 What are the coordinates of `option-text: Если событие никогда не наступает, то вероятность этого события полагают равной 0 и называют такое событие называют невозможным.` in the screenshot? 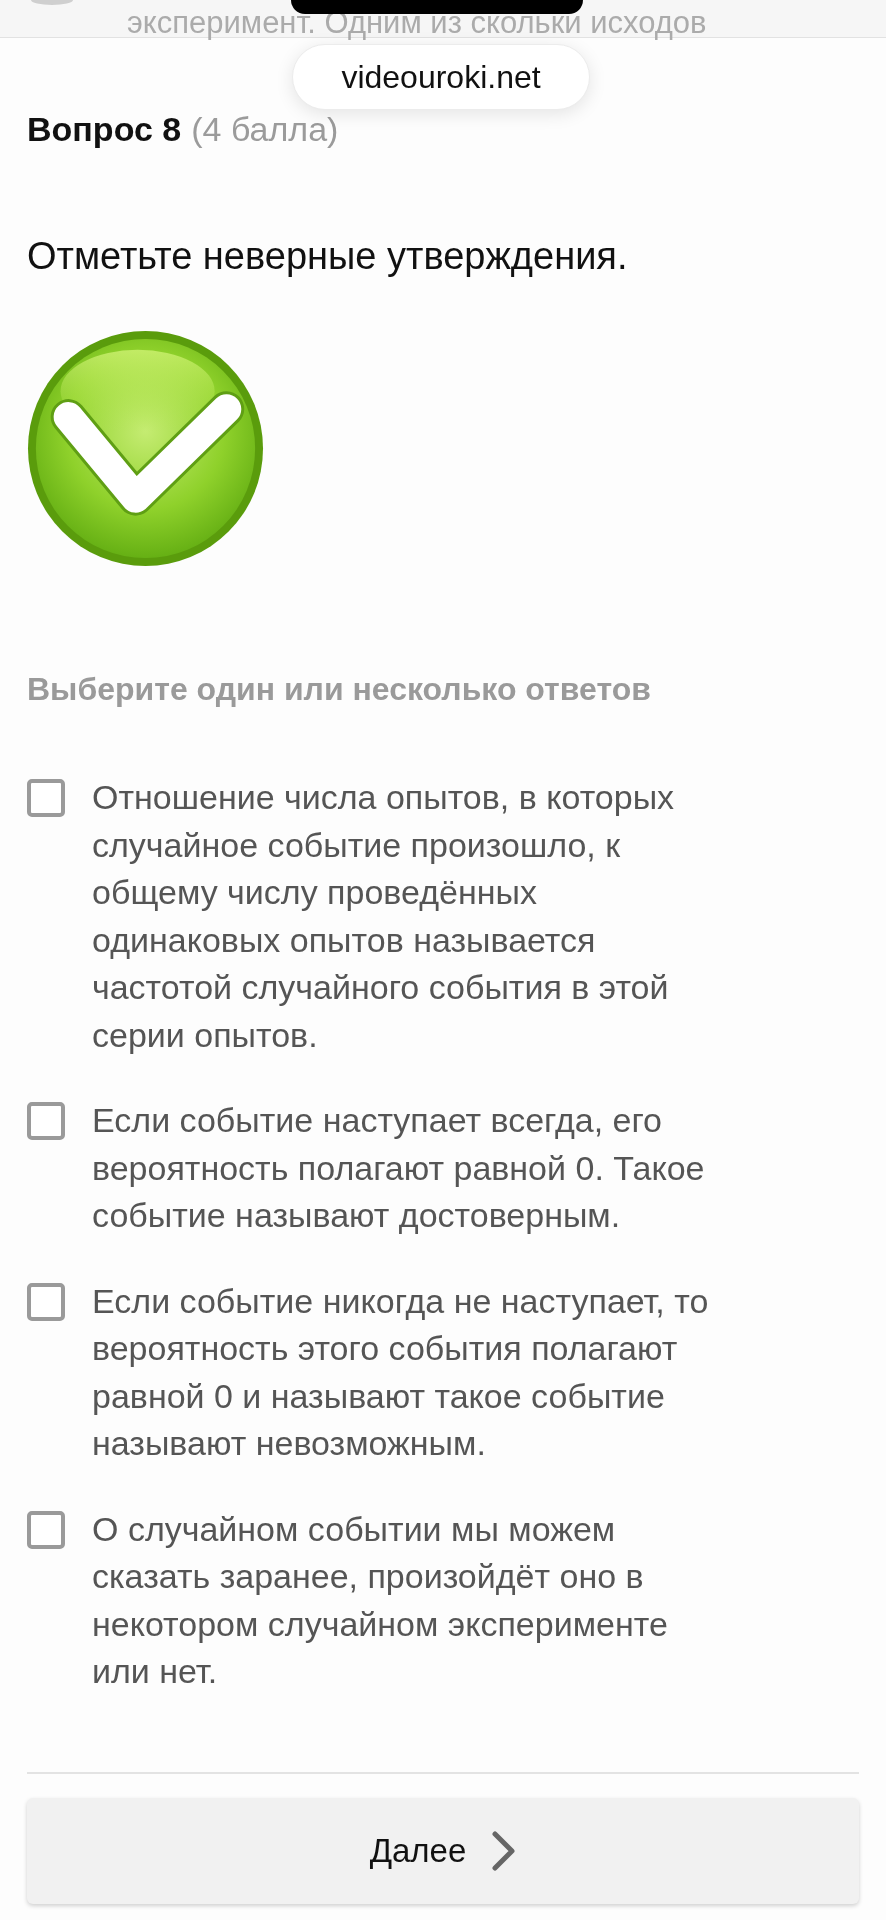 It's located at (401, 1372).